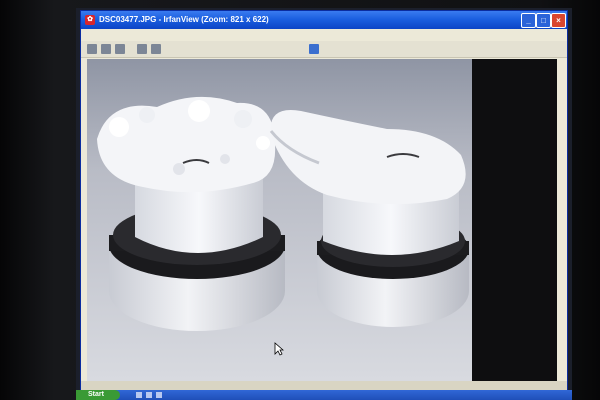 The height and width of the screenshot is (400, 600). Describe the element at coordinates (324, 395) in the screenshot. I see `taskbar: Start` at that location.